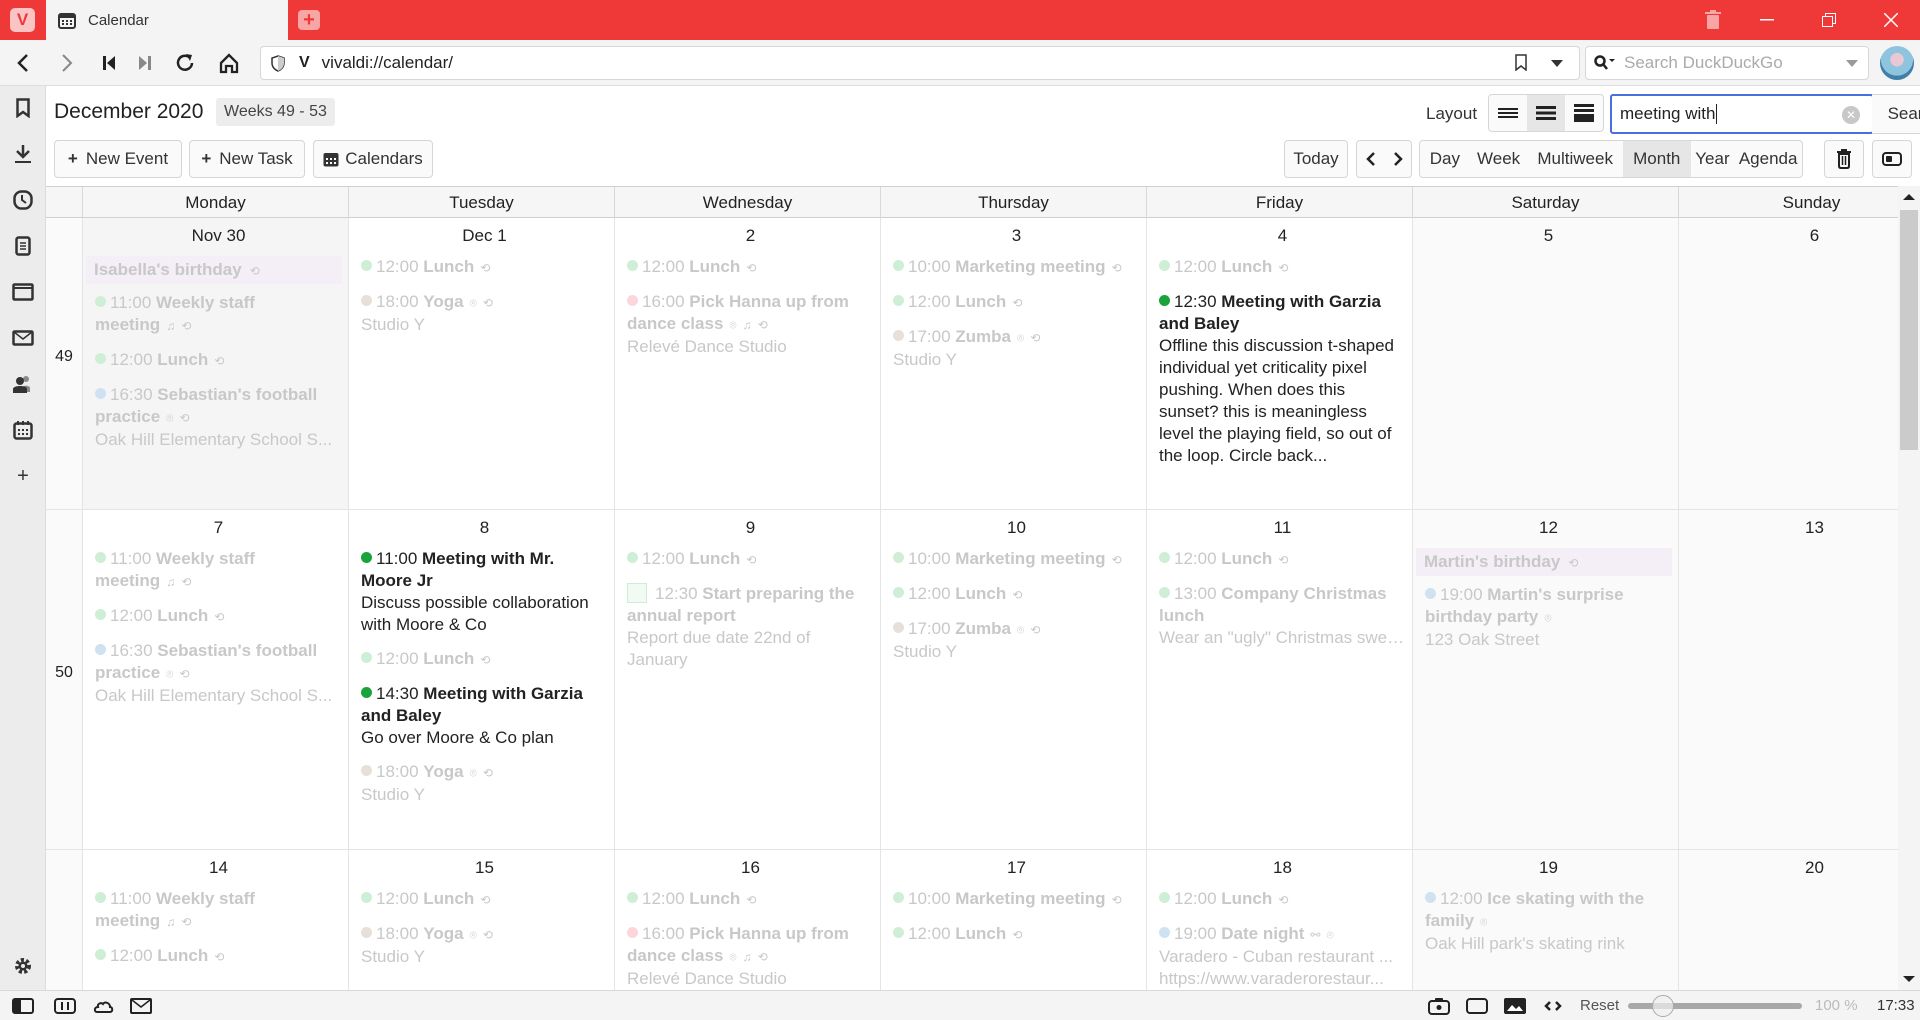 The height and width of the screenshot is (1020, 1920). I want to click on zoom-slider-handle, so click(1663, 1006).